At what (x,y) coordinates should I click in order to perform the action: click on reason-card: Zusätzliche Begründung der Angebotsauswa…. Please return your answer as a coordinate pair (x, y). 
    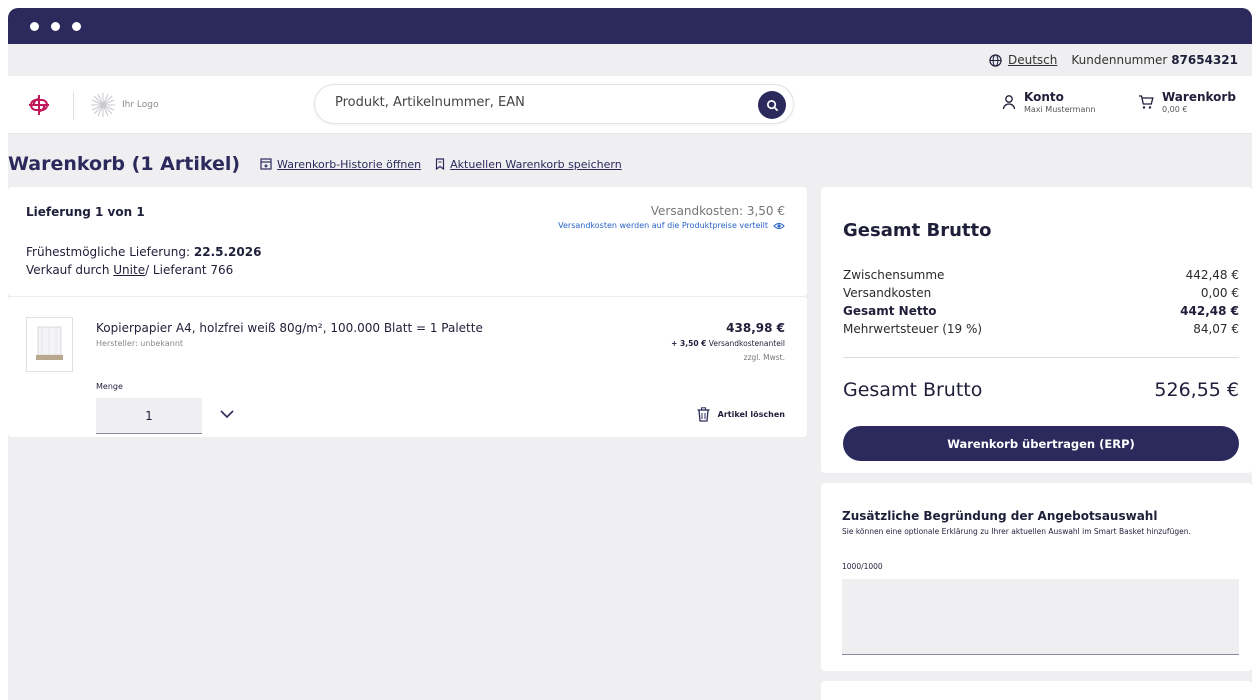
    Looking at the image, I should click on (1036, 577).